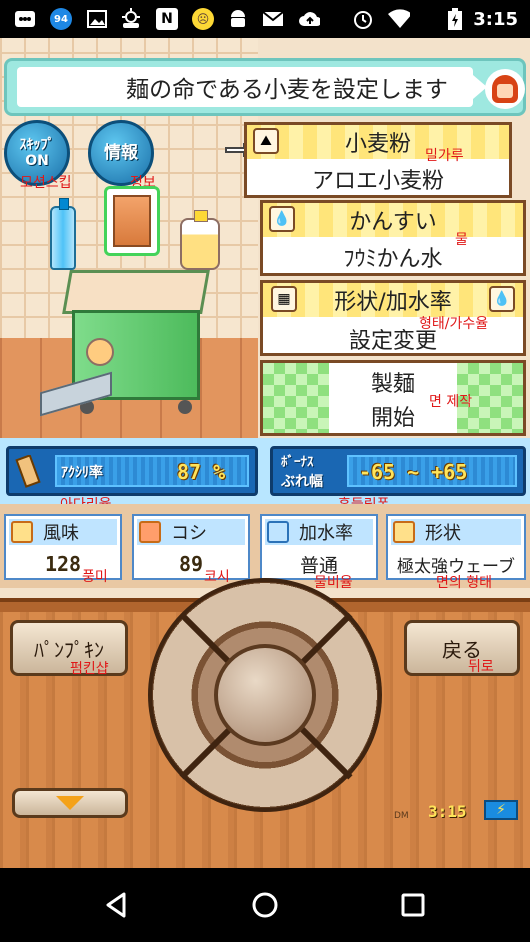 The height and width of the screenshot is (942, 530). I want to click on status-bar: 94 N ☹ 3:15, so click(265, 19).